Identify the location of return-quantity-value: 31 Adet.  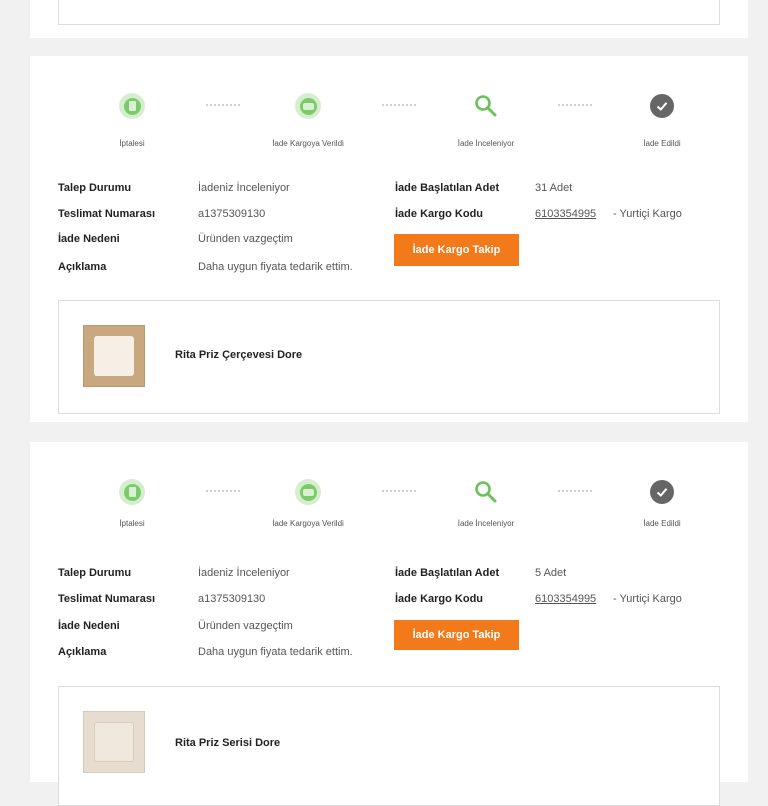
(554, 188).